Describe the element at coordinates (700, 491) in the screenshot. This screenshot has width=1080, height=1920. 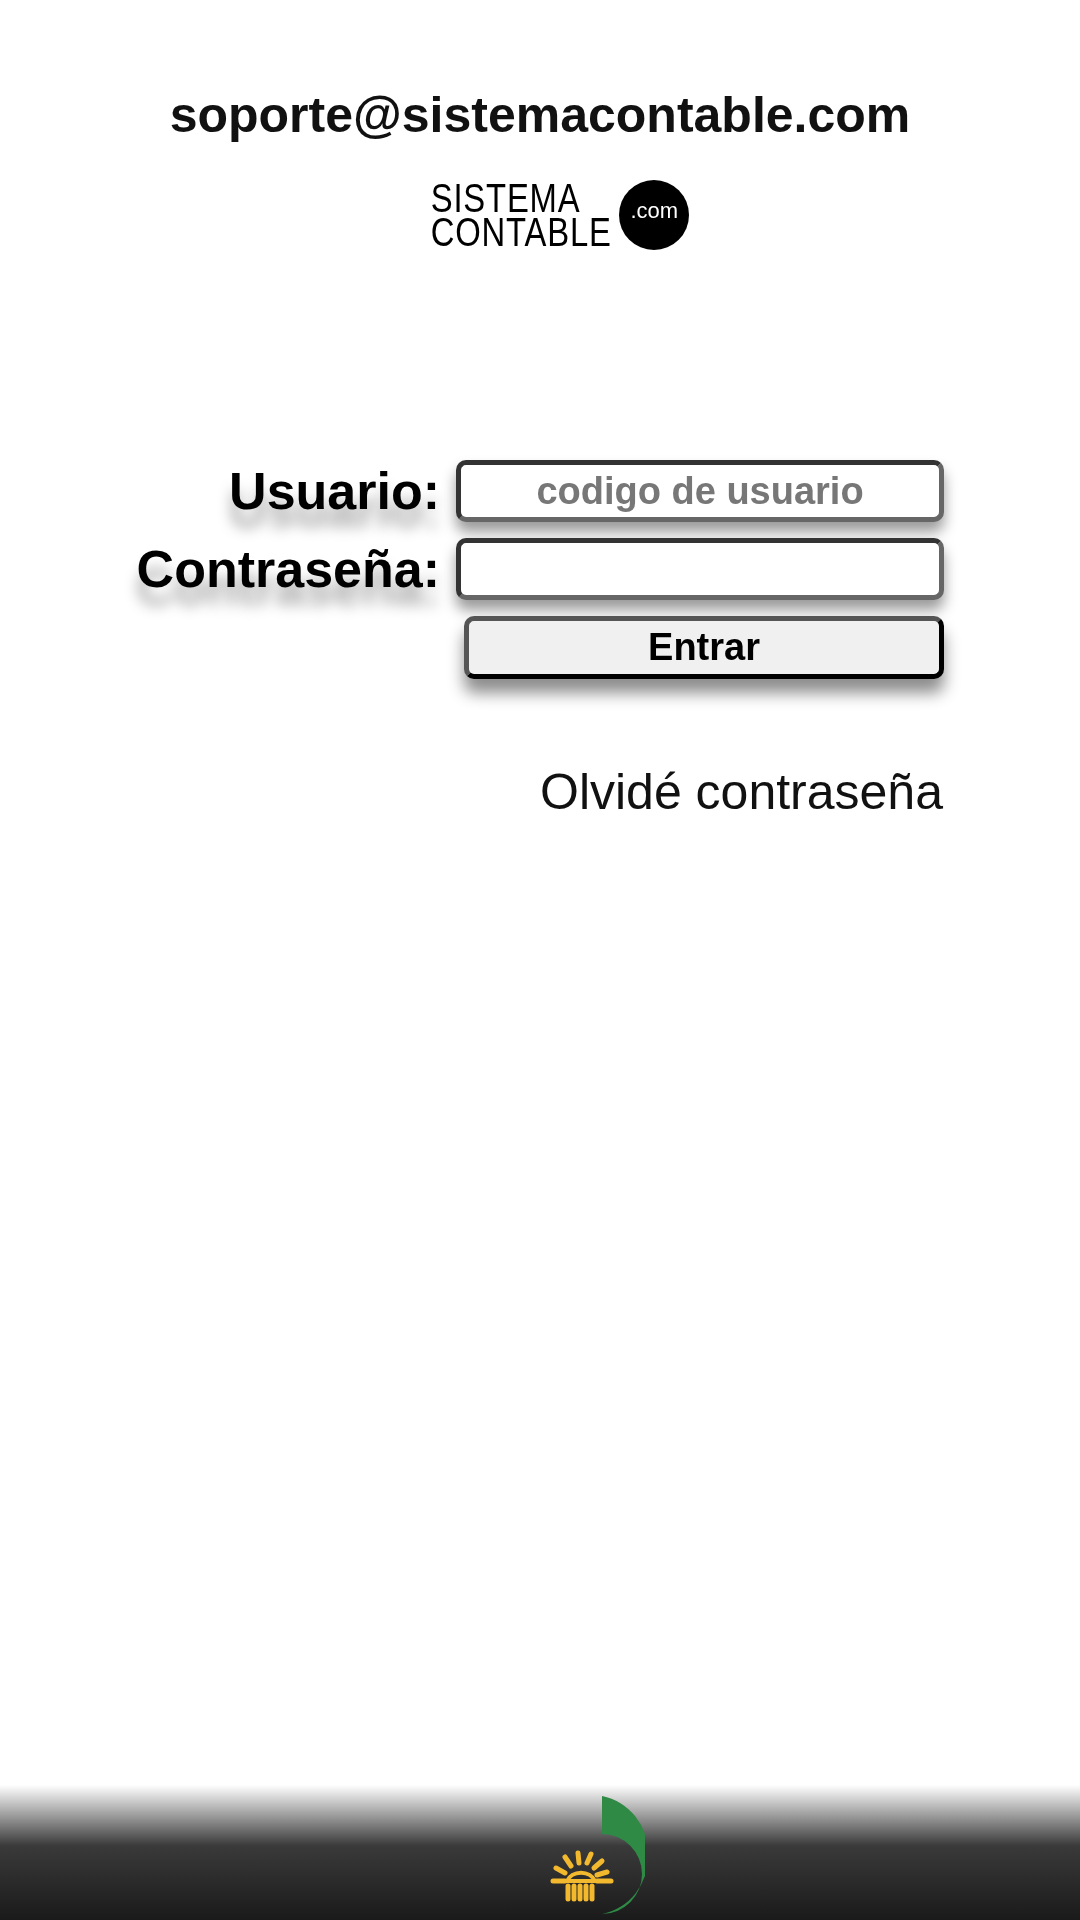
I see `username-field: codigo de usuario` at that location.